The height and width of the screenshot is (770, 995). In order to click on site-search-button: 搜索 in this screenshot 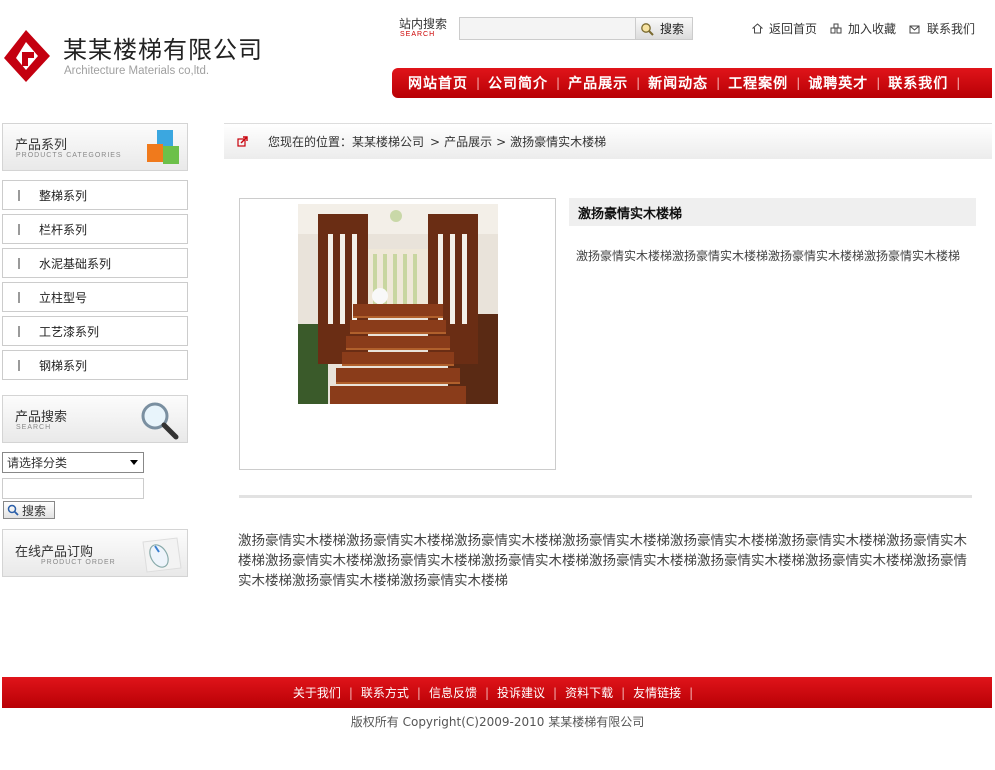, I will do `click(664, 28)`.